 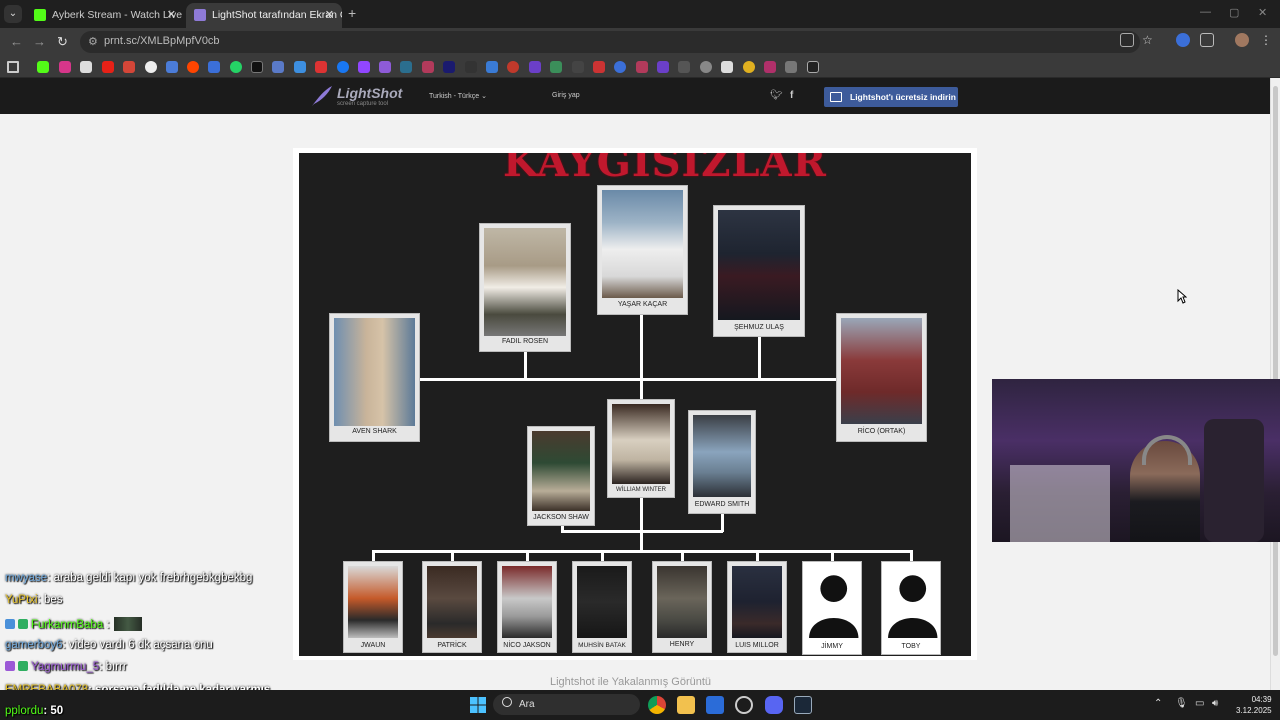 What do you see at coordinates (913, 606) in the screenshot?
I see `placeholder-person-icon` at bounding box center [913, 606].